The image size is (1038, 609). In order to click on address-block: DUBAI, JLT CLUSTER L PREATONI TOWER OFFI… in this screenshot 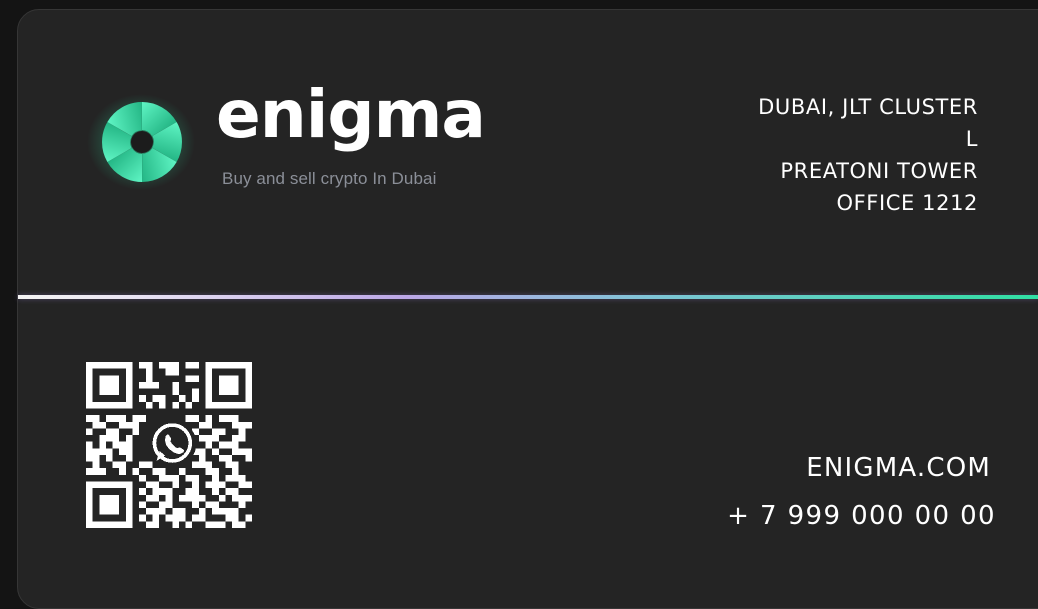, I will do `click(868, 155)`.